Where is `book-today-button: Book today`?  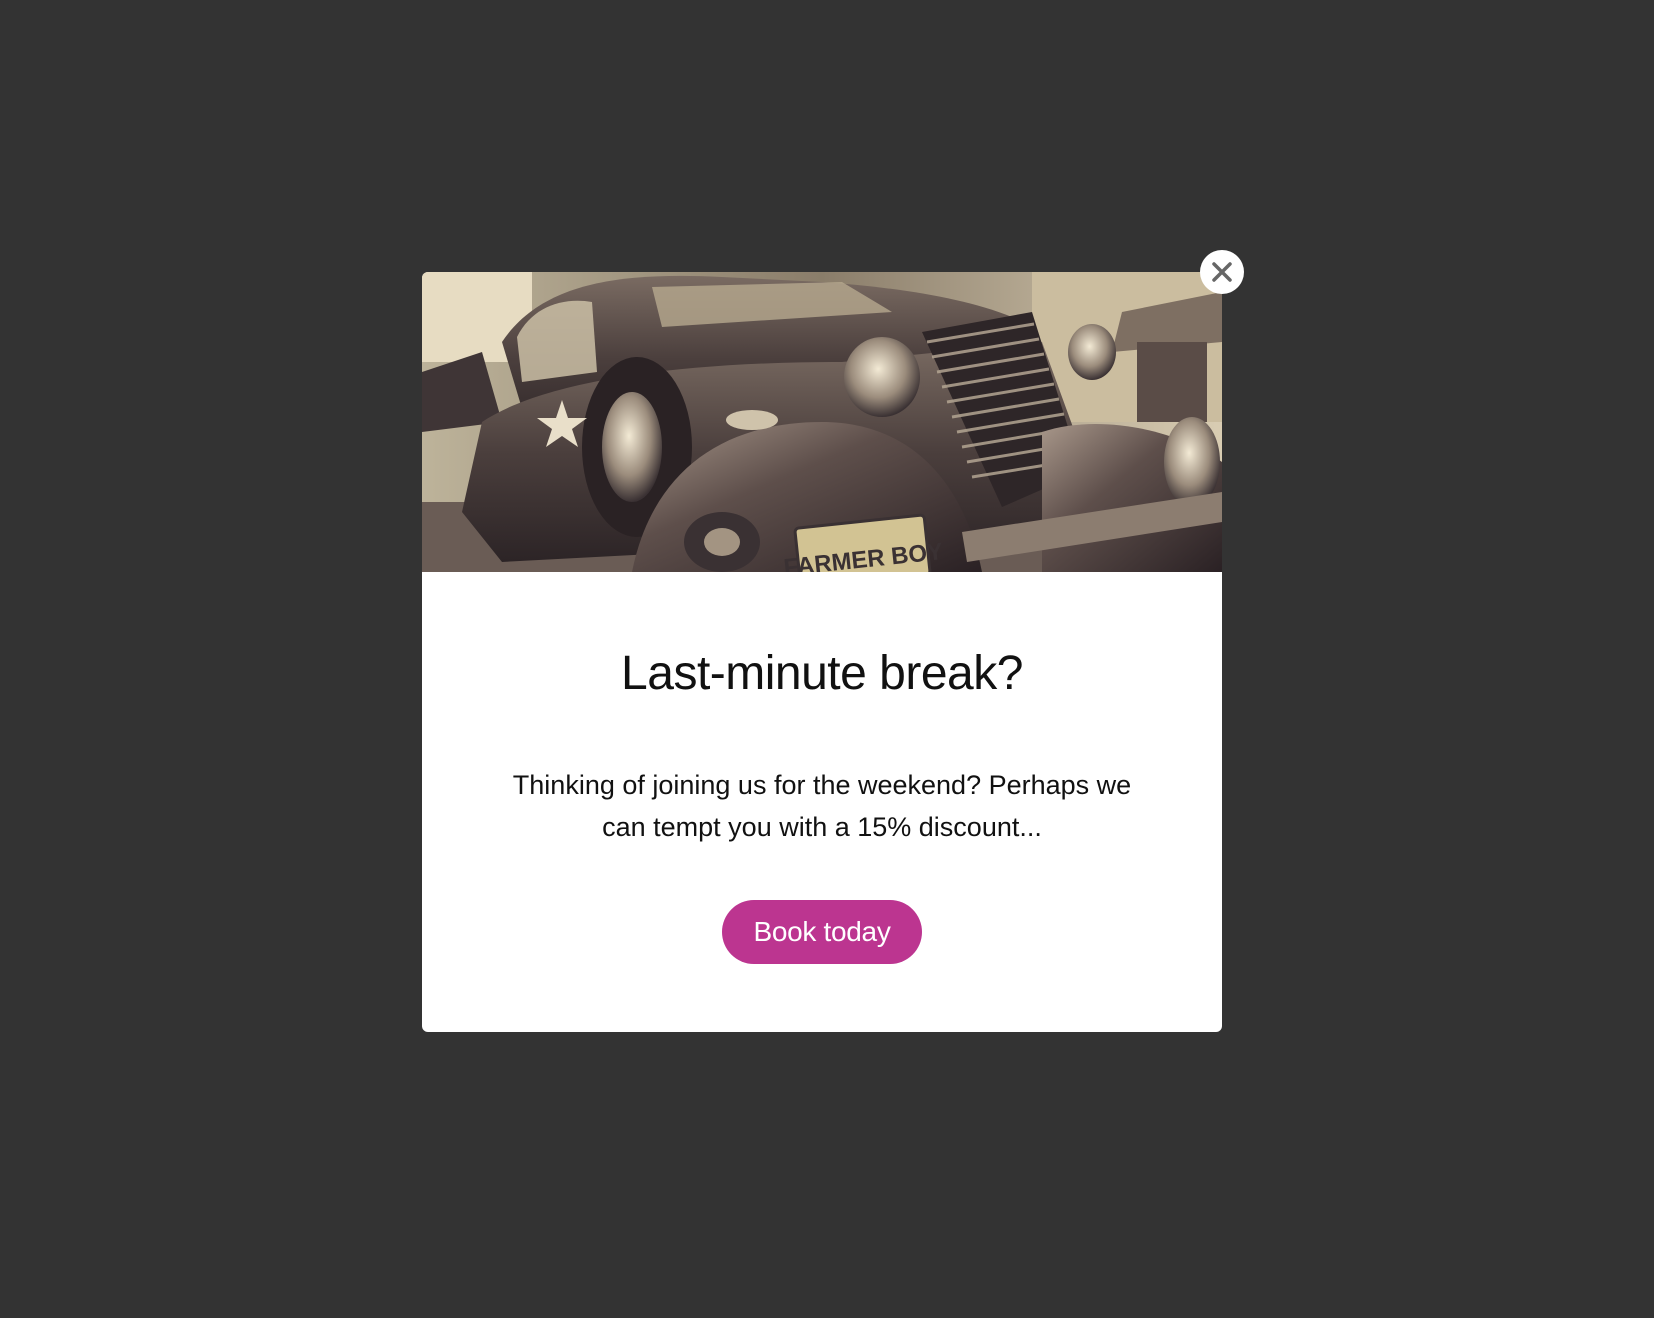
book-today-button: Book today is located at coordinates (822, 932).